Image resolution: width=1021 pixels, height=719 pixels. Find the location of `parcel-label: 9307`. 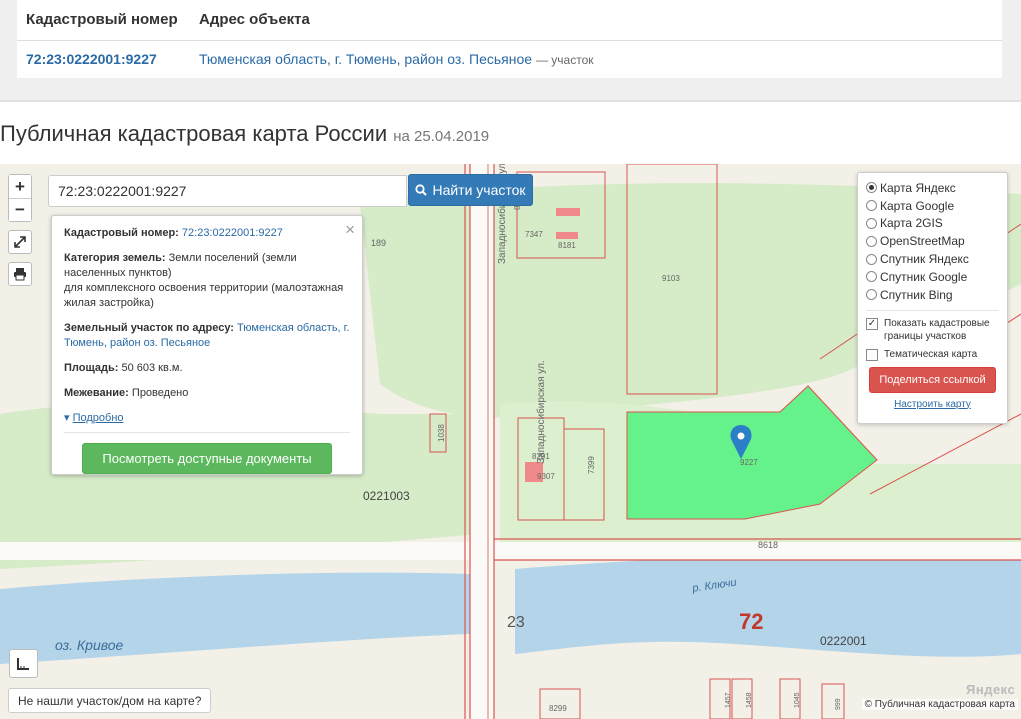

parcel-label: 9307 is located at coordinates (546, 476).